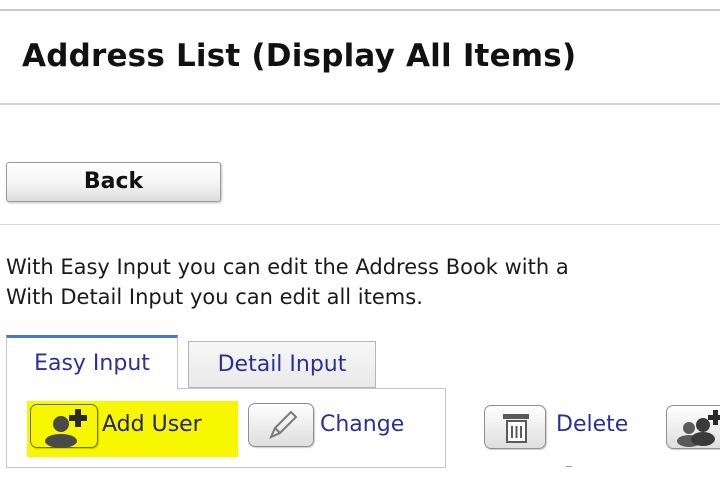  Describe the element at coordinates (299, 56) in the screenshot. I see `page-title: Address List (Display All Items)` at that location.